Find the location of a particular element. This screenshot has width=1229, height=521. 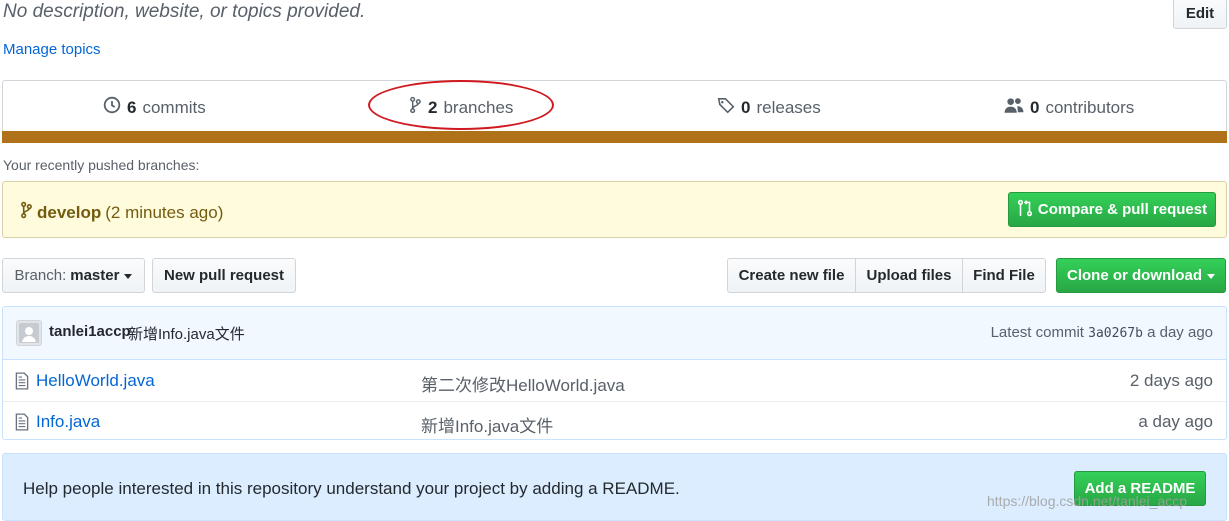

file-commit-message: 新增Info.java文件 is located at coordinates (487, 424).